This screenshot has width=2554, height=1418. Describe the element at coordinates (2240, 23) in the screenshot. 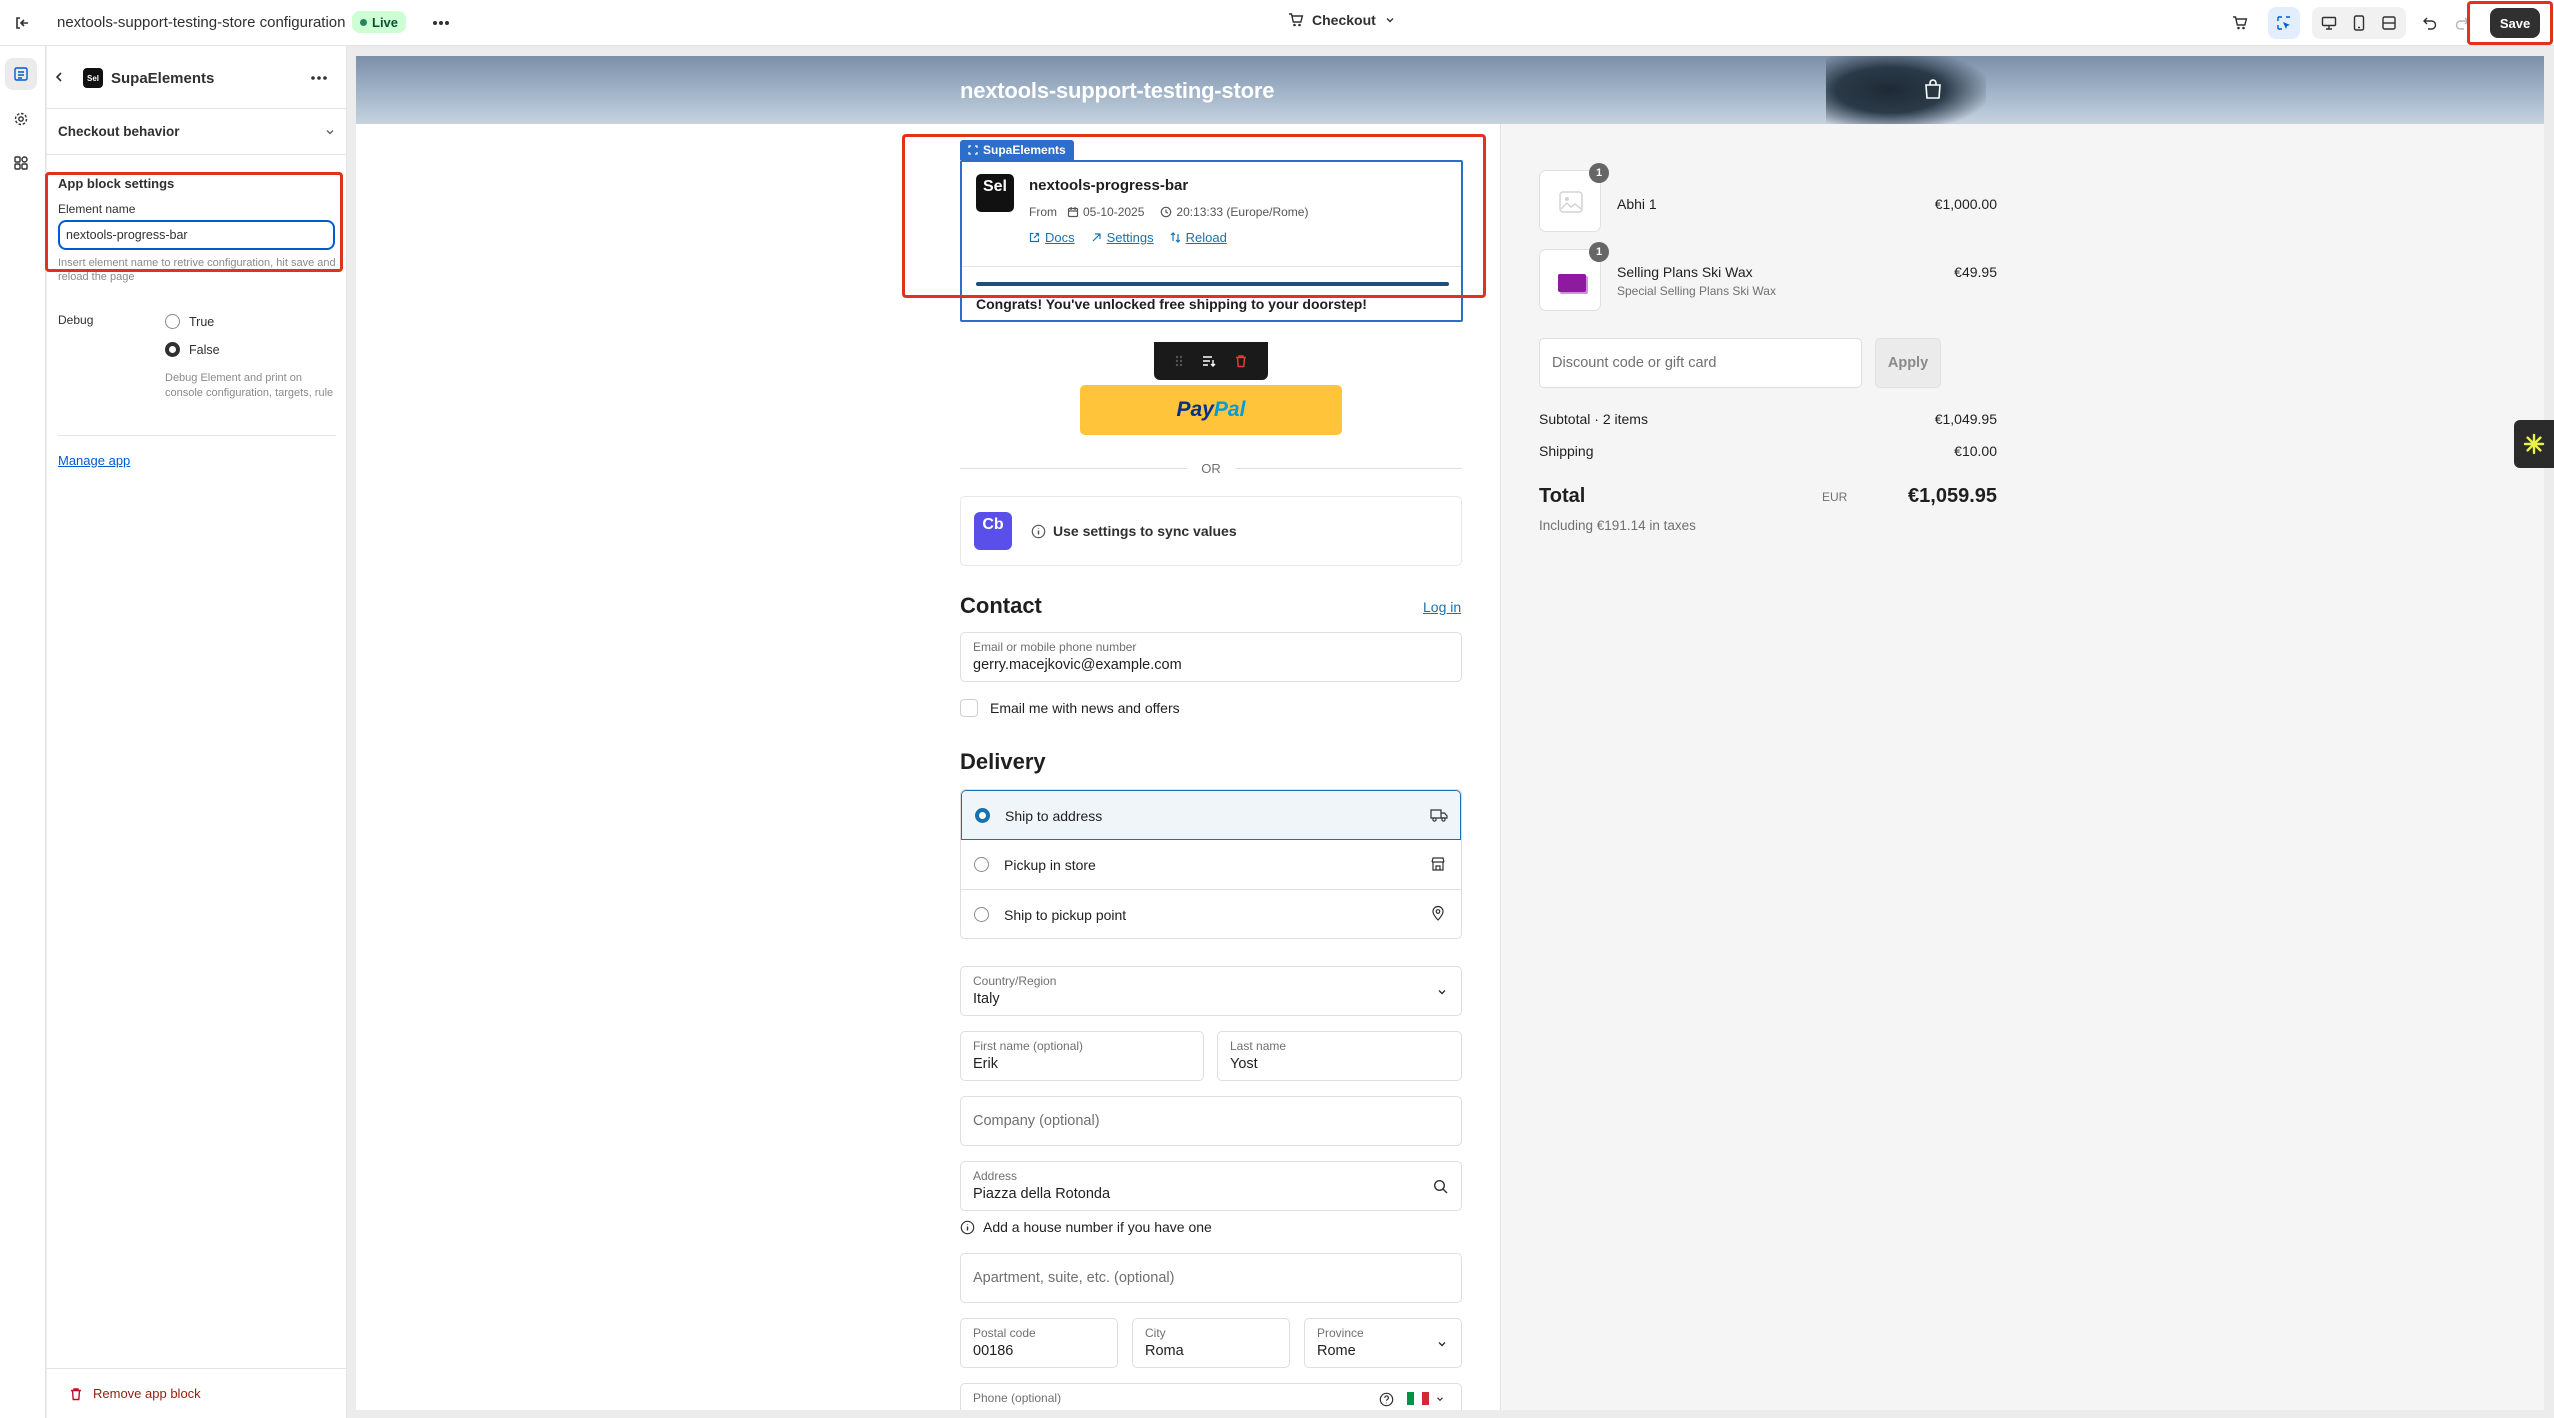

I see `cart-preview-icon` at that location.